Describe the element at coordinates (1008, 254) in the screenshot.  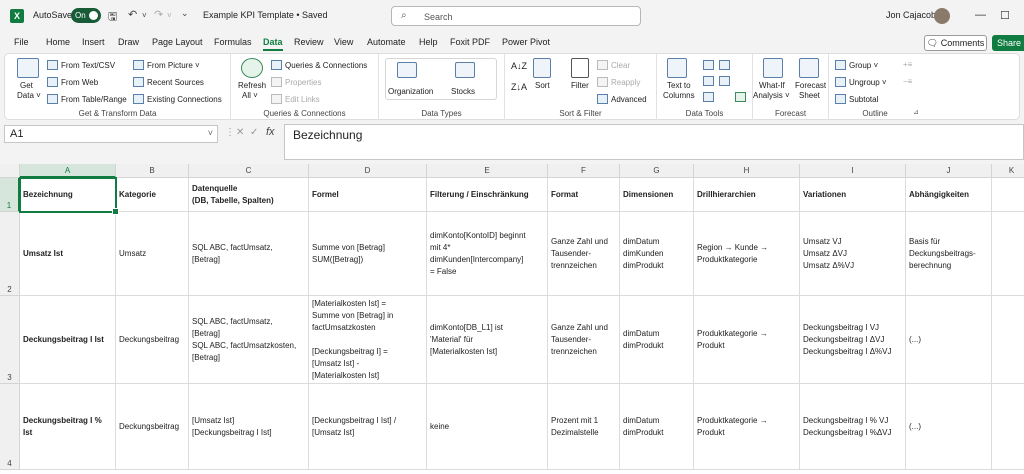
I see `cell-k2` at that location.